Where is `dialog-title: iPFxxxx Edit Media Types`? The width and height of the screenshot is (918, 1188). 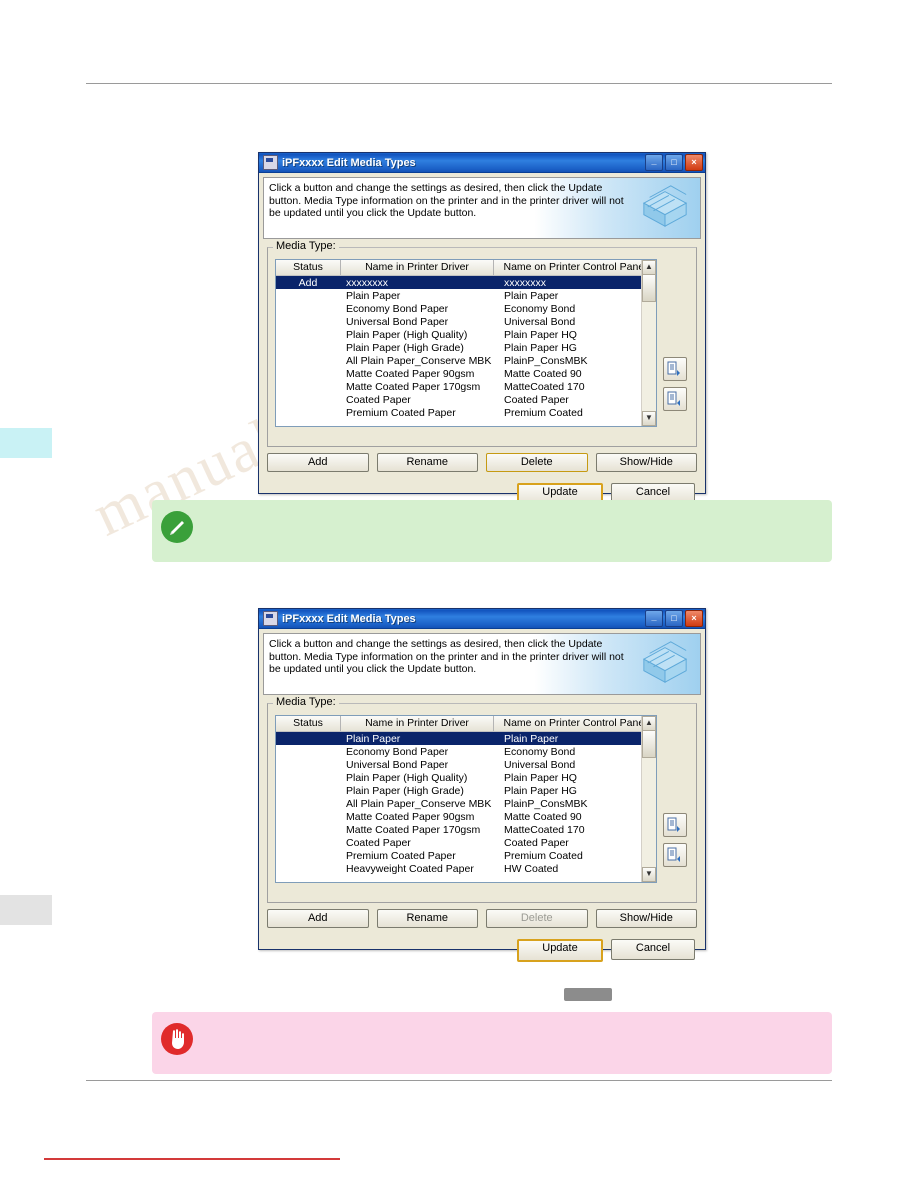
dialog-title: iPFxxxx Edit Media Types is located at coordinates (349, 618).